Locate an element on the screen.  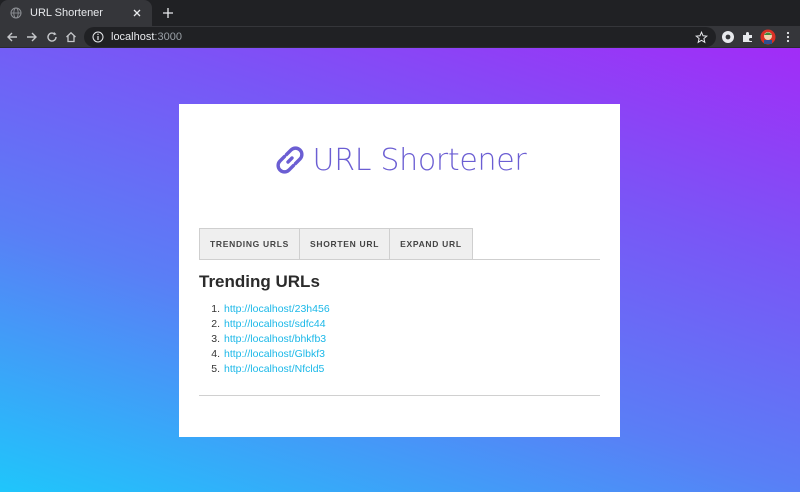
list-item: 2. http://localhost/sdfc44 is located at coordinates (267, 324).